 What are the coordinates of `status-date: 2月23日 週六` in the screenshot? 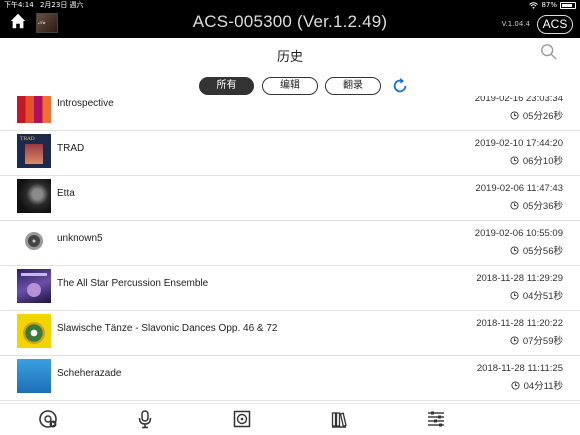 It's located at (61, 5).